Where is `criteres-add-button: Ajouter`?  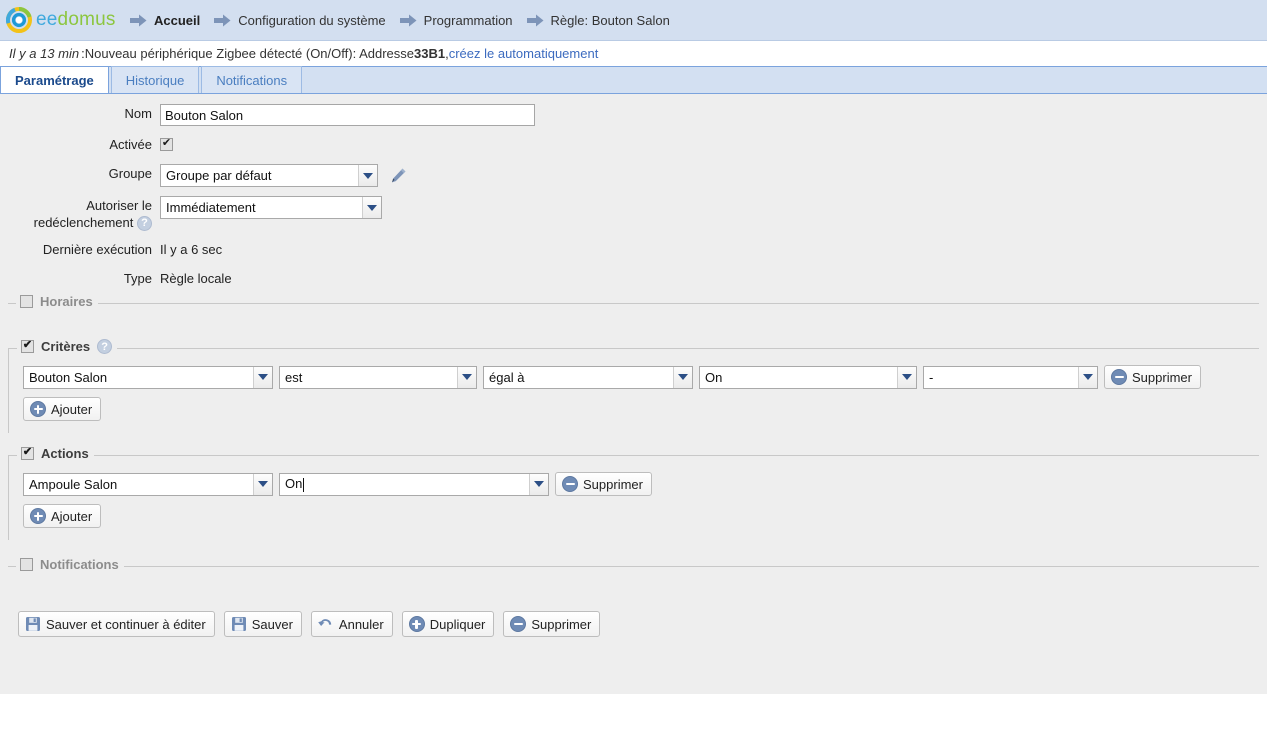
criteres-add-button: Ajouter is located at coordinates (62, 409).